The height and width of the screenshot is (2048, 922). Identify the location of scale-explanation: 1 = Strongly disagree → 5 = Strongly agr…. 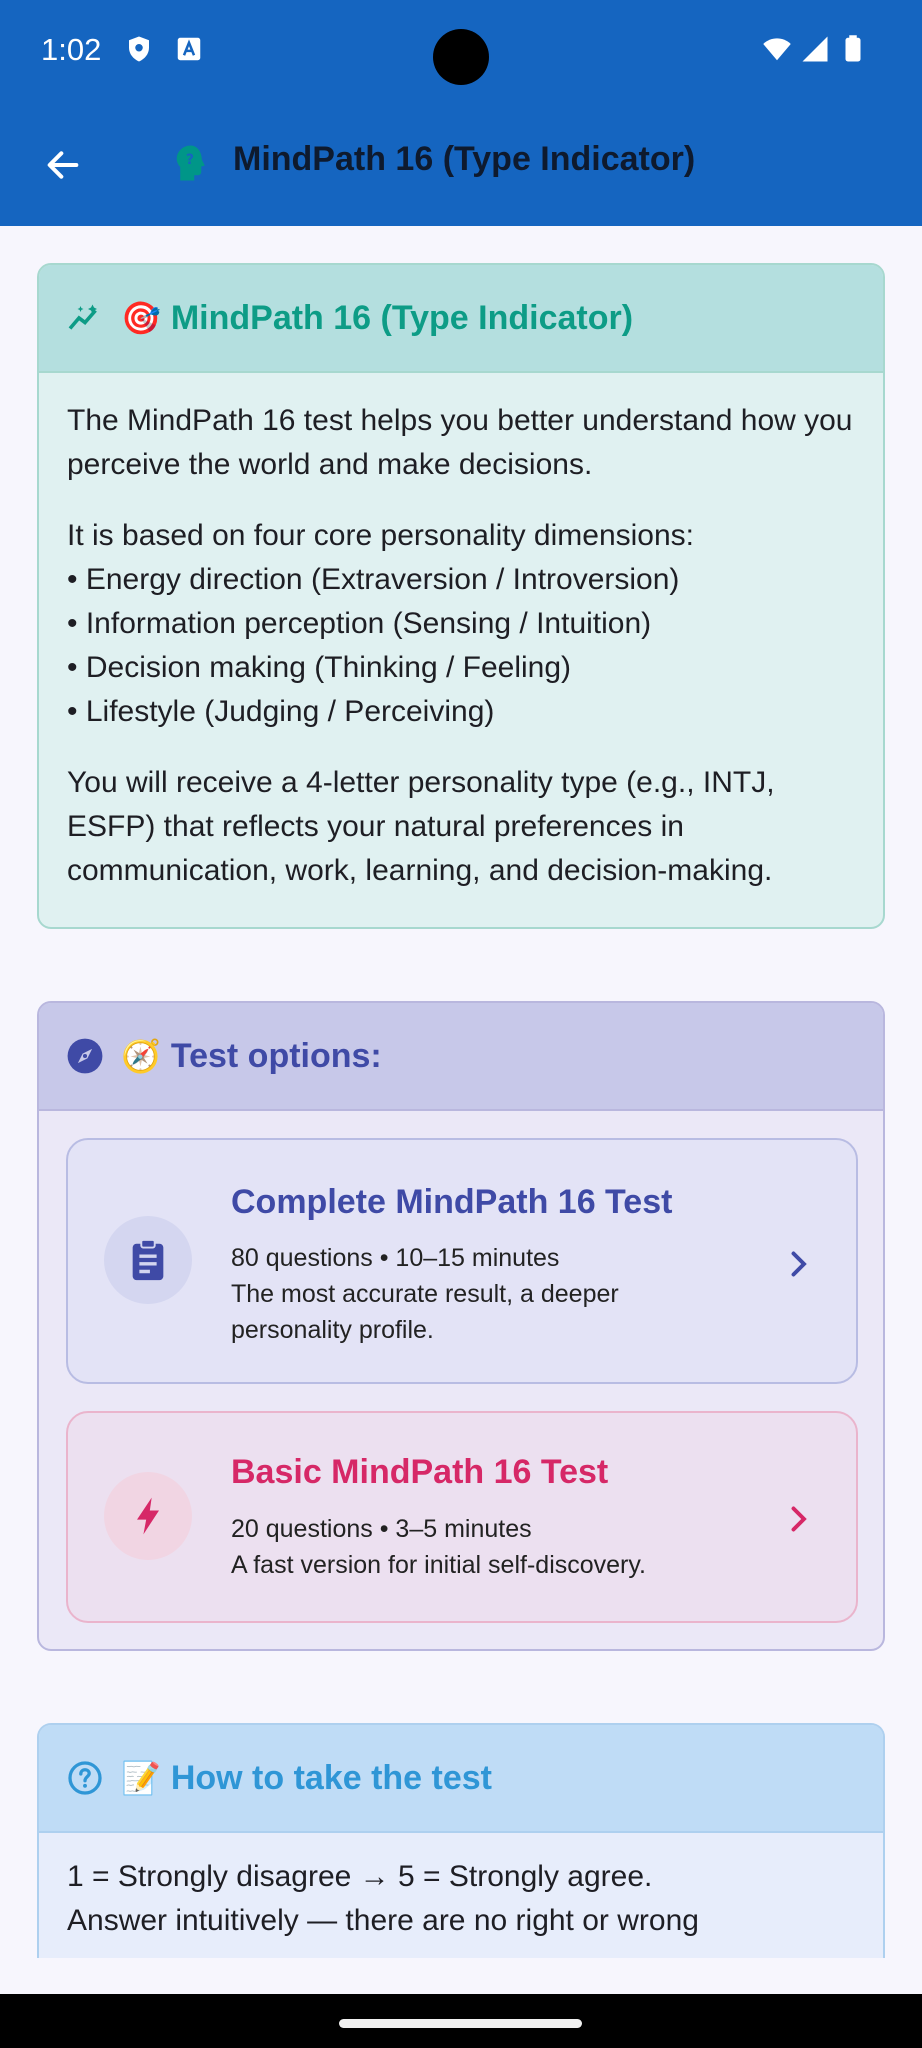
(360, 1876).